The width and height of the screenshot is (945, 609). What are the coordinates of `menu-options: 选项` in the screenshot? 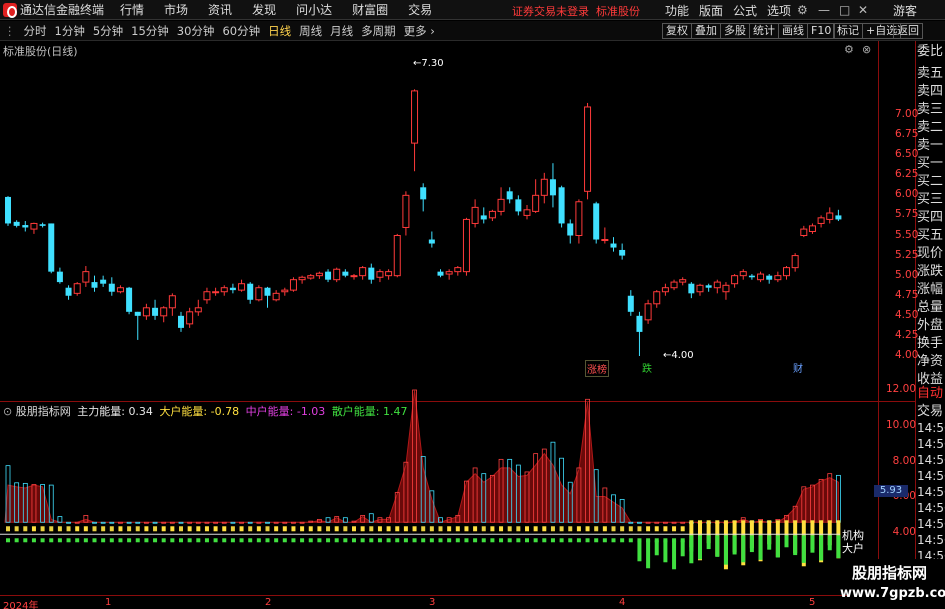 It's located at (779, 10).